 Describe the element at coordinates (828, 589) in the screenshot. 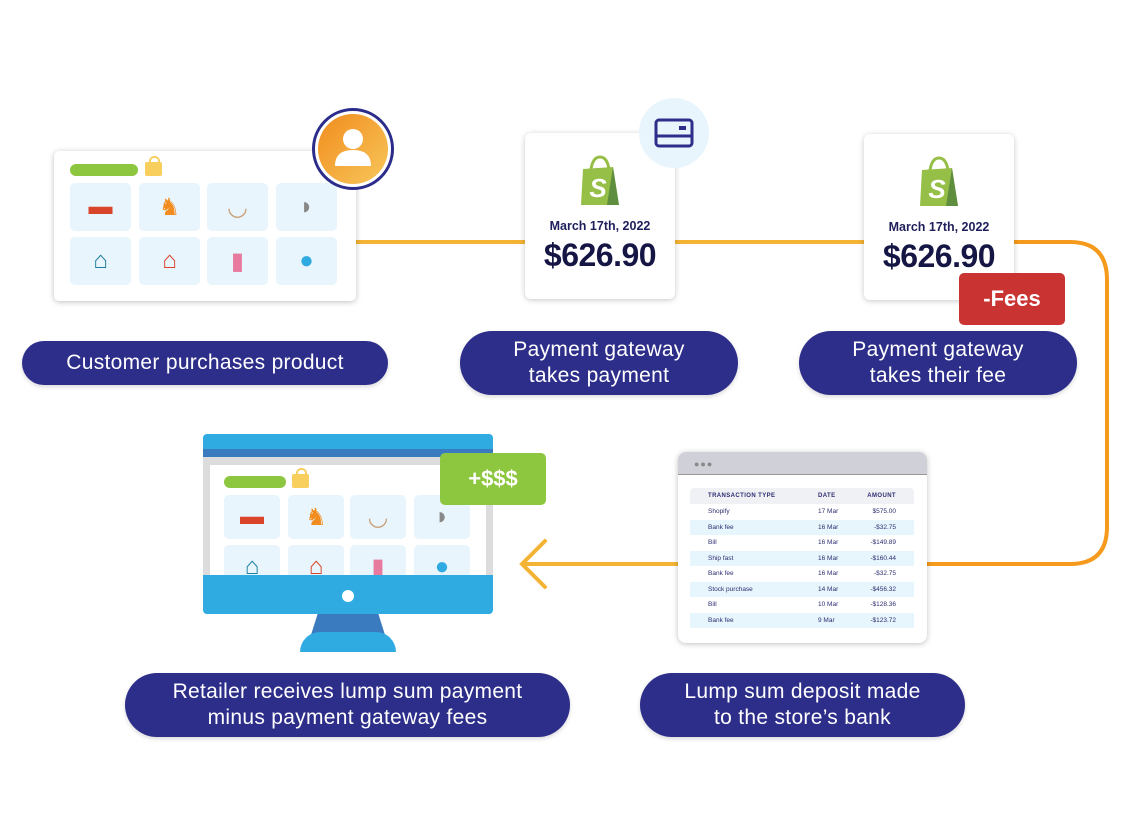

I see `cell-date: 14 Mar` at that location.